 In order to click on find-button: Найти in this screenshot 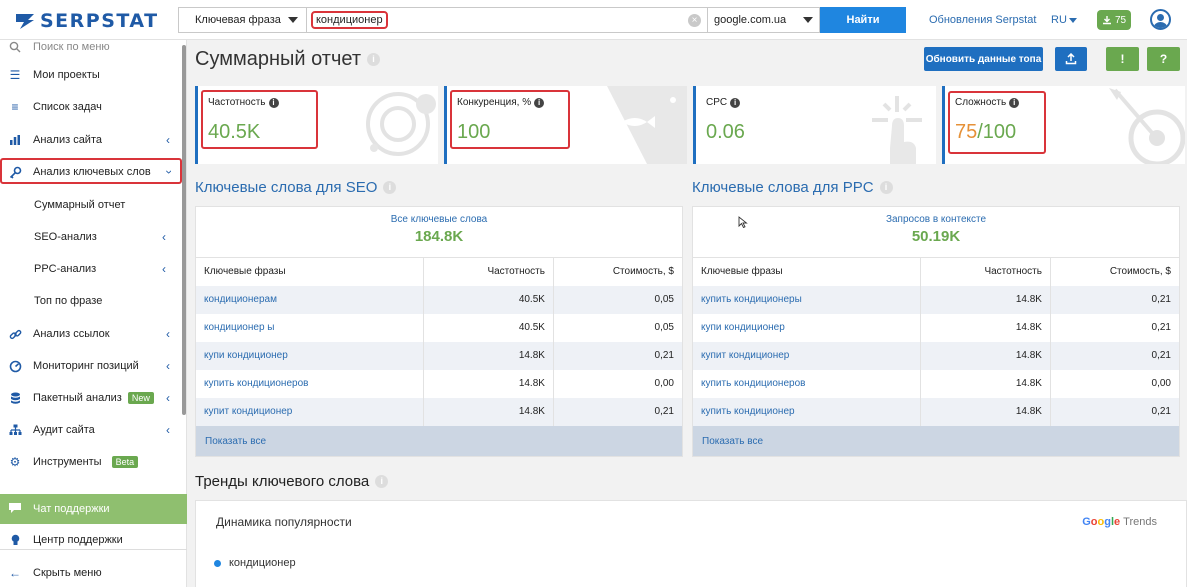, I will do `click(863, 20)`.